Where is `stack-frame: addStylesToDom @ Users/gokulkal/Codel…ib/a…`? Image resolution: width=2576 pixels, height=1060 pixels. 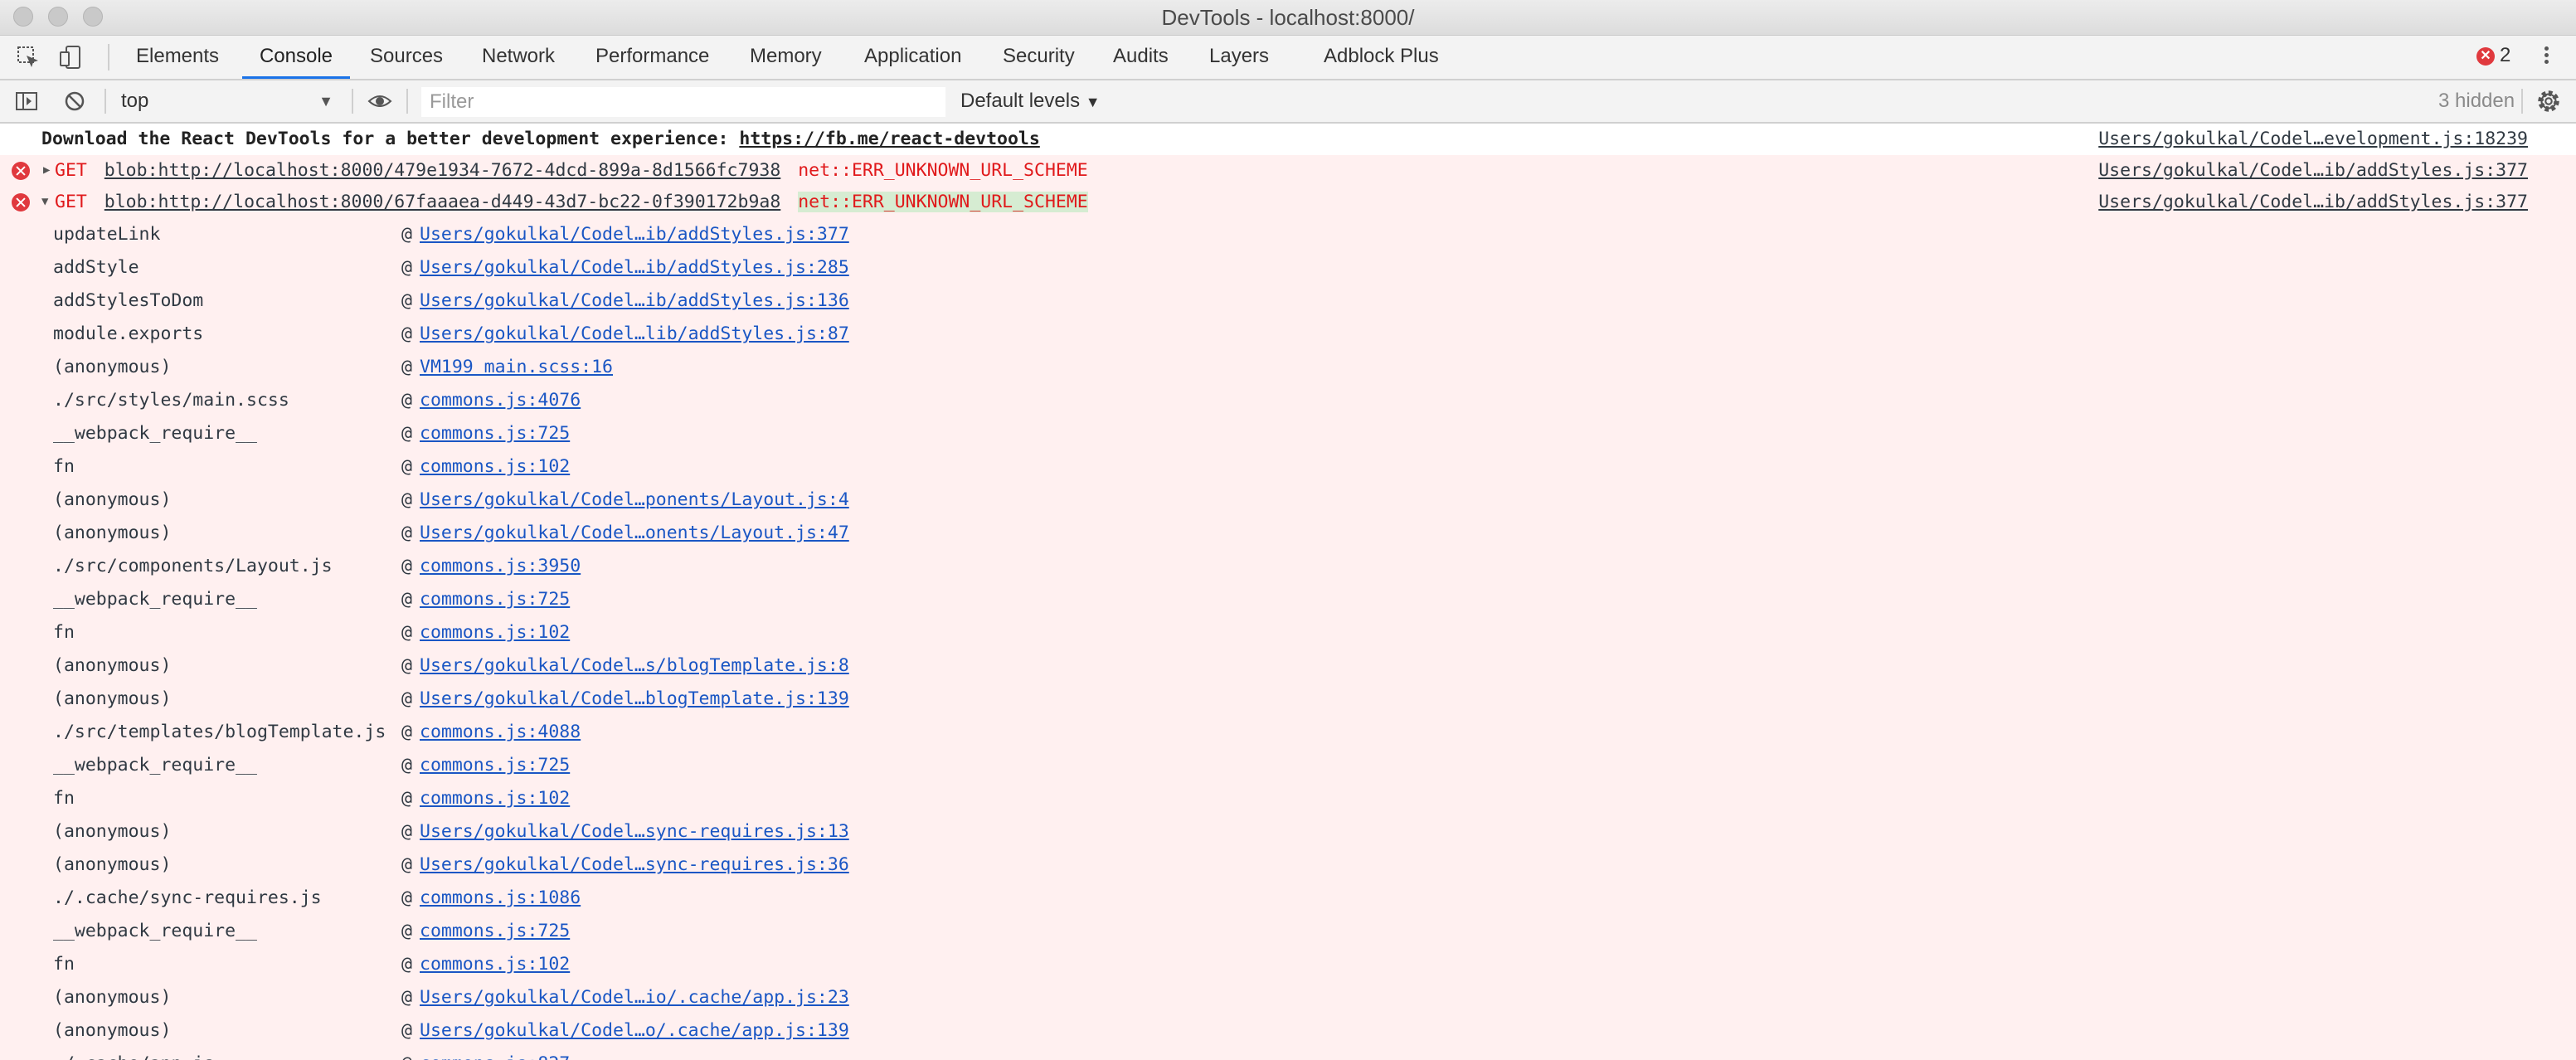
stack-frame: addStylesToDom @ Users/gokulkal/Codel…ib/a… is located at coordinates (1288, 301).